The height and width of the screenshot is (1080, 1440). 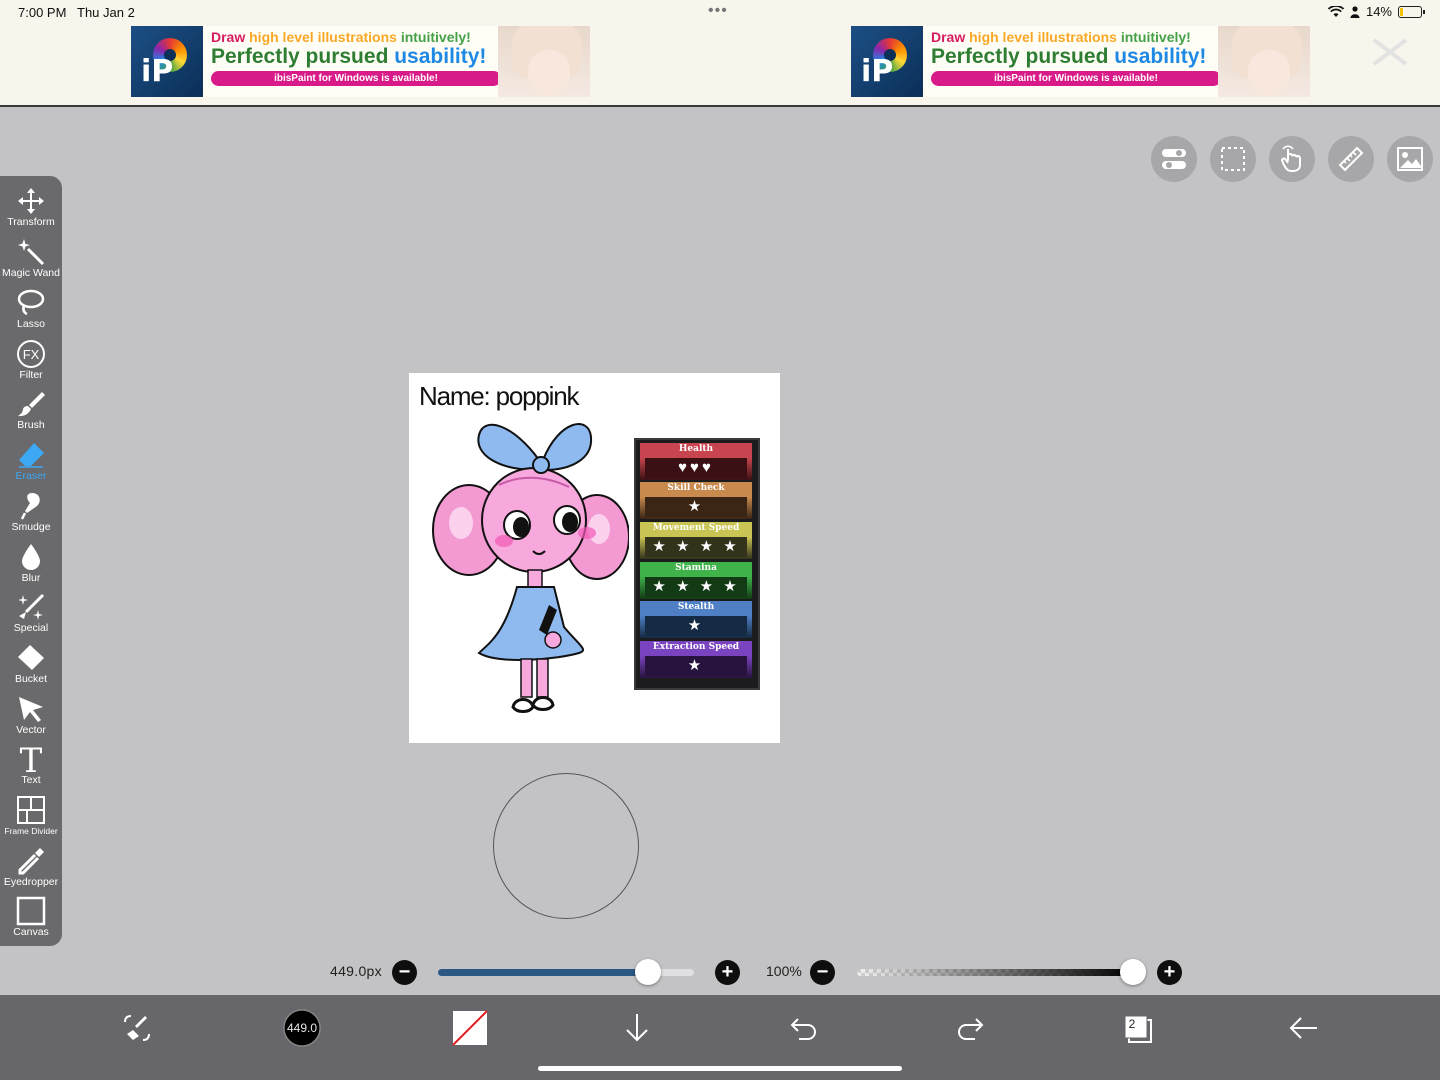 I want to click on tool-filter: FX Filter, so click(x=31, y=362).